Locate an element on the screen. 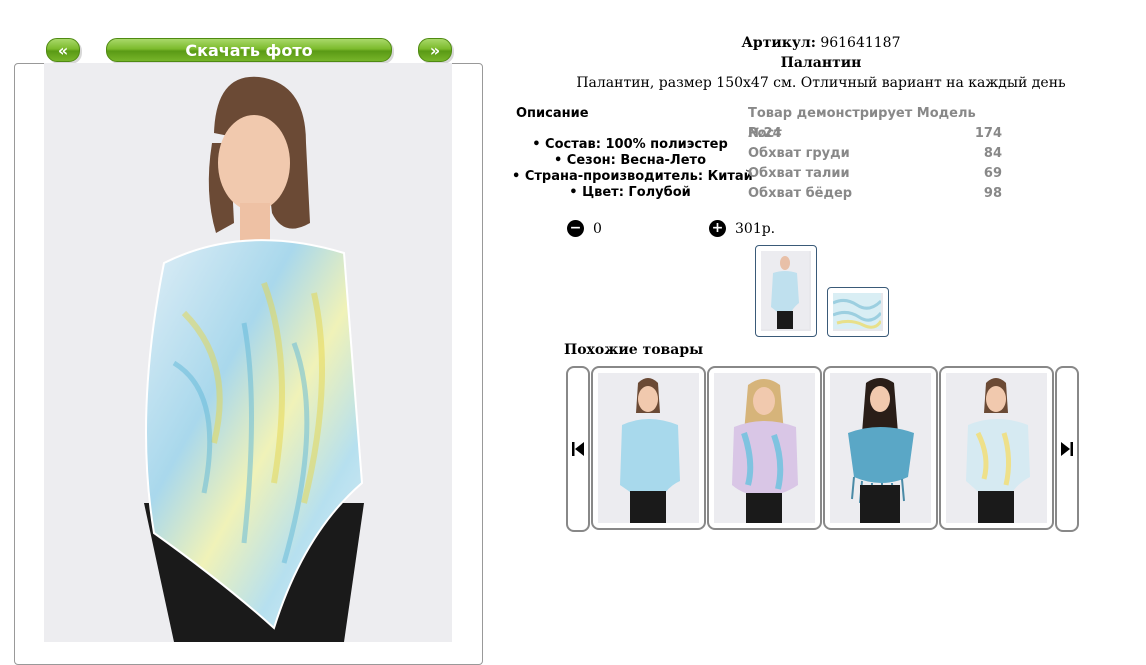  download-photo-button: Скачать фото is located at coordinates (249, 50).